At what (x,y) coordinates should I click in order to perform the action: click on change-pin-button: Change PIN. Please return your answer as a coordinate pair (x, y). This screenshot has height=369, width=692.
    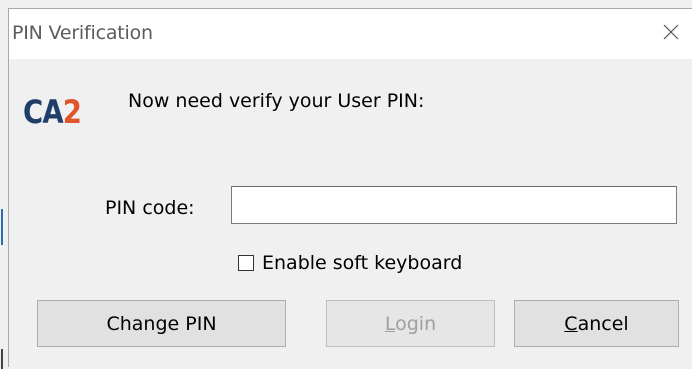
    Looking at the image, I should click on (161, 323).